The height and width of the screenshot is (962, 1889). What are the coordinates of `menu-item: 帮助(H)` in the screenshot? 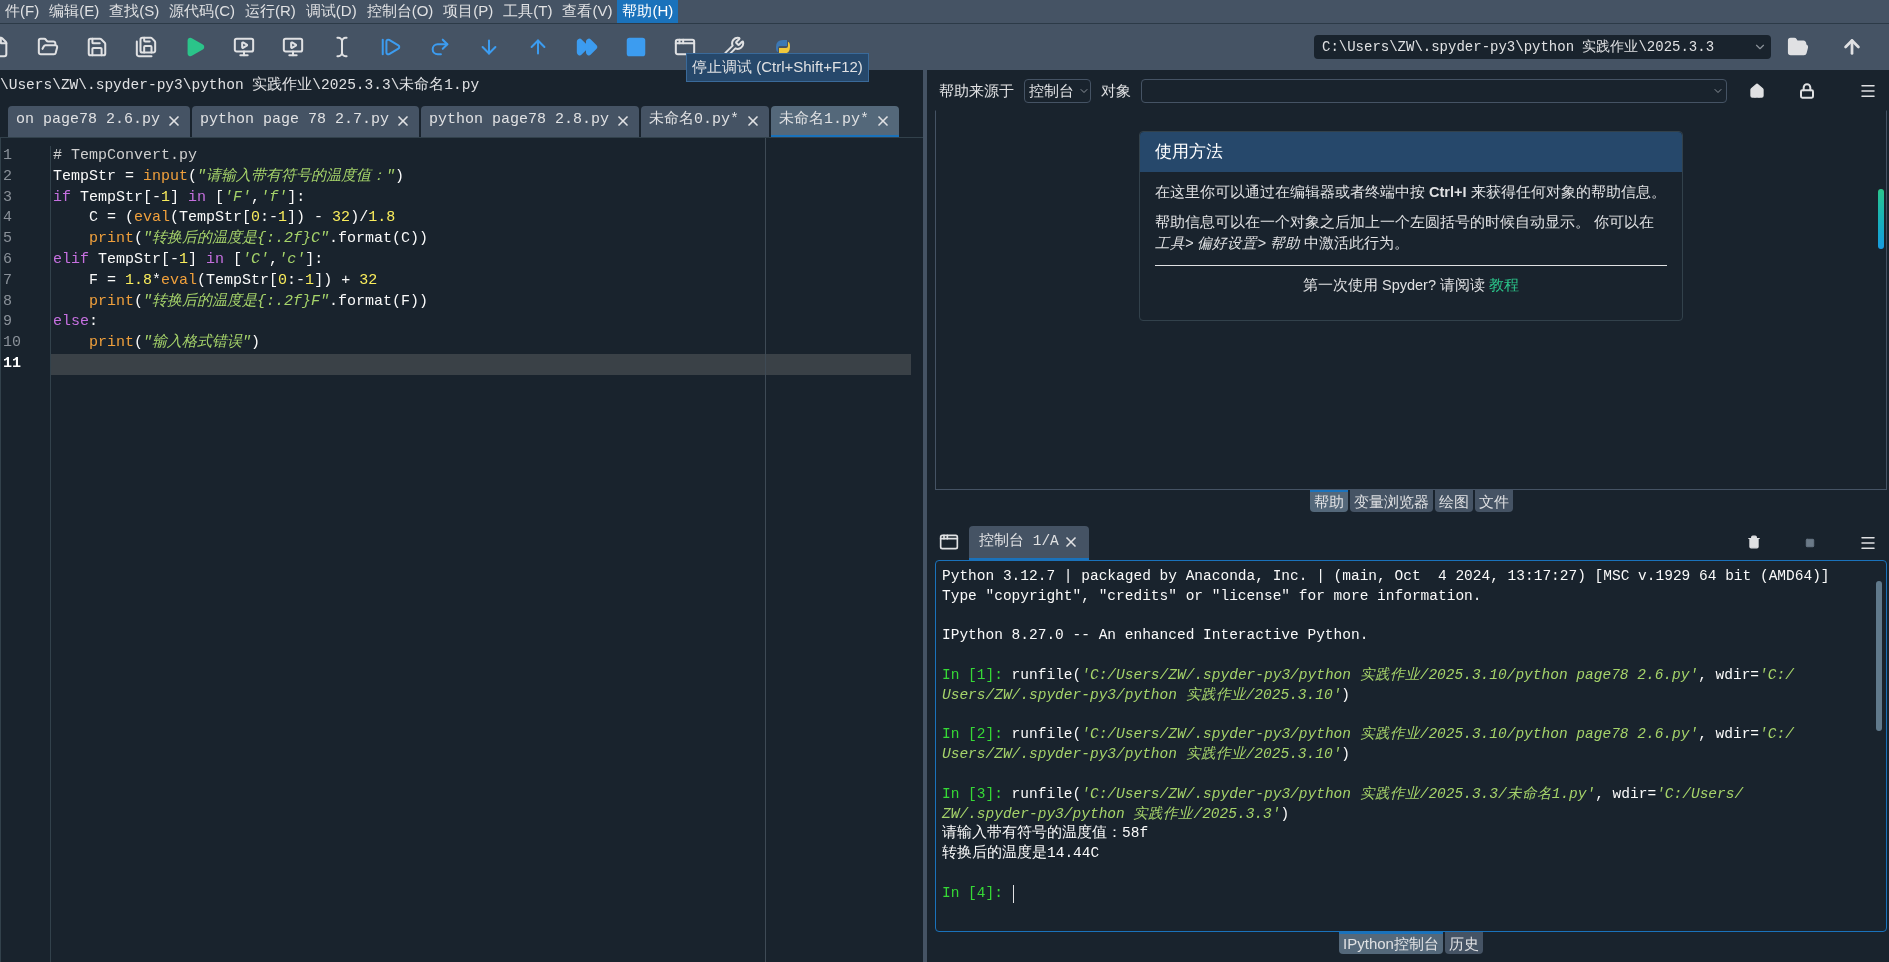 It's located at (648, 11).